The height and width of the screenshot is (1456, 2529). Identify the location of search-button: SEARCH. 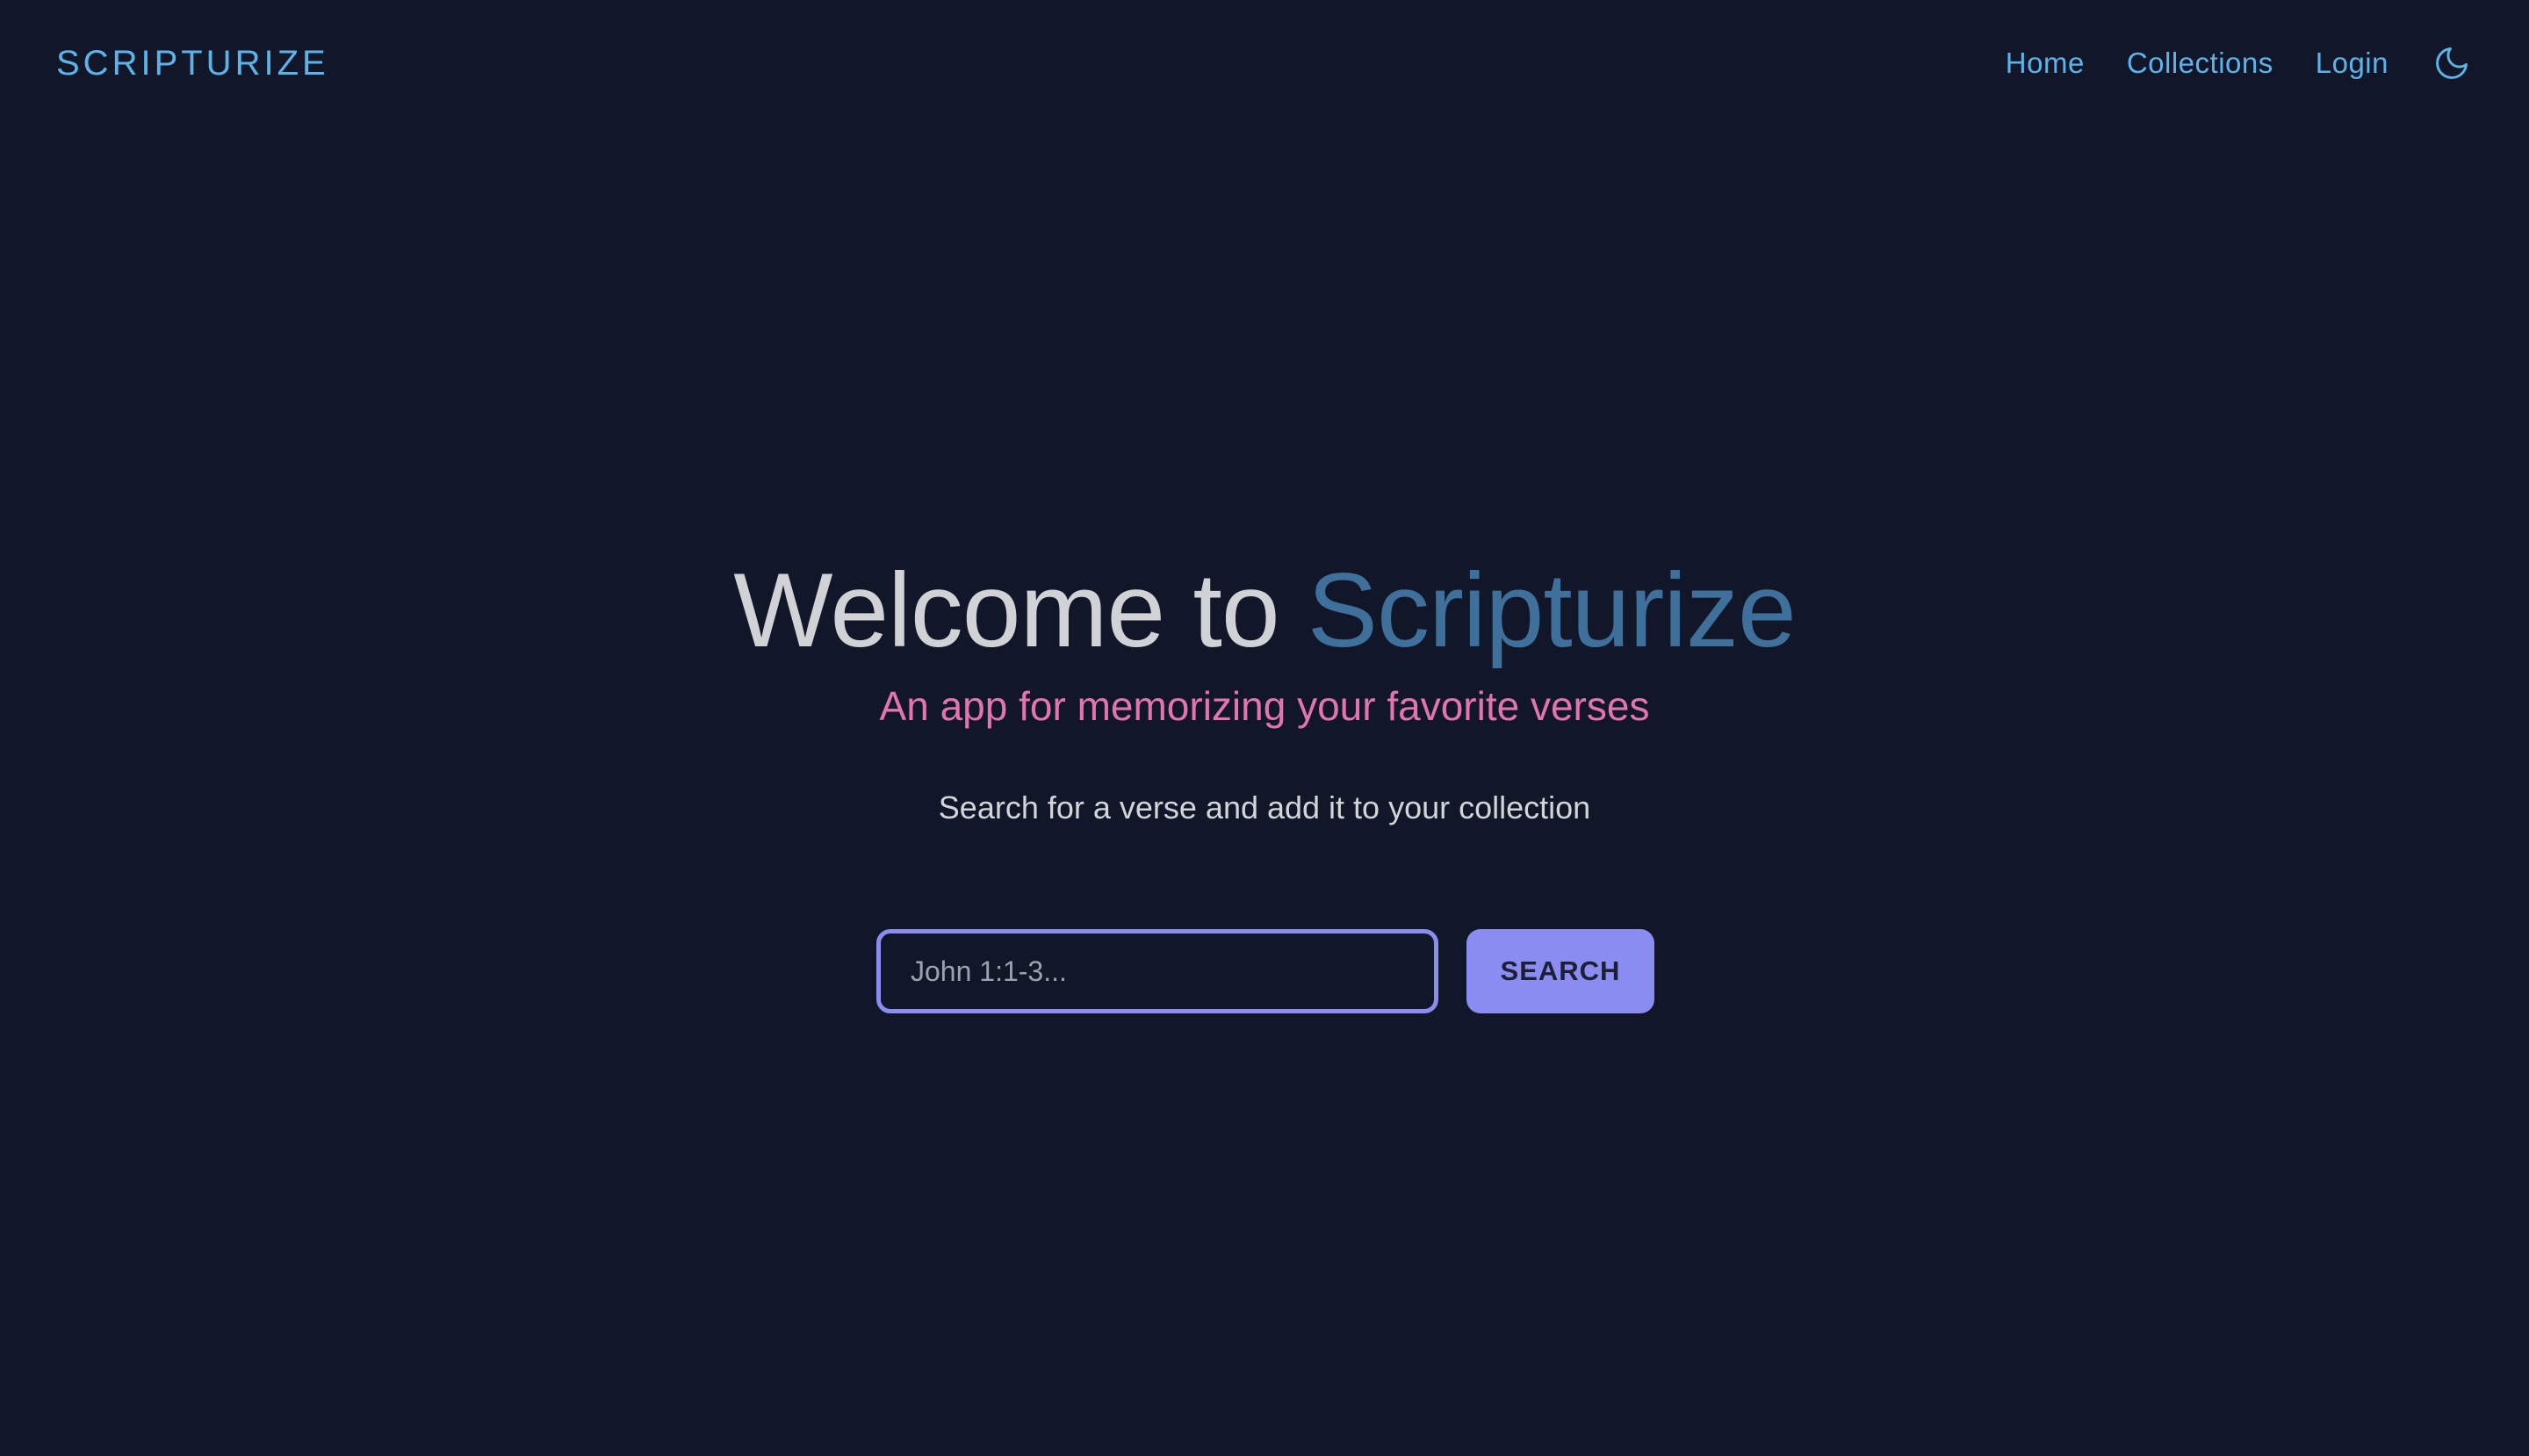
(1560, 971).